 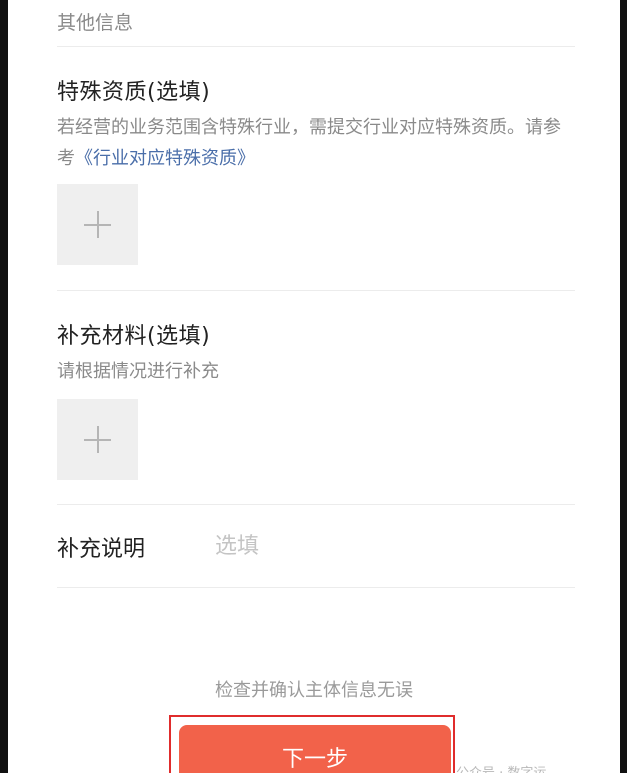 I want to click on special-qualification-upload-button, so click(x=97, y=224).